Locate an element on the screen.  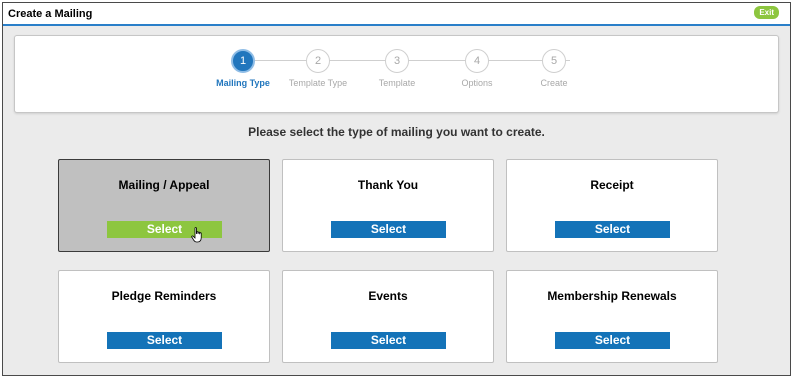
title-bar: Create a Mailing Exit is located at coordinates (396, 14).